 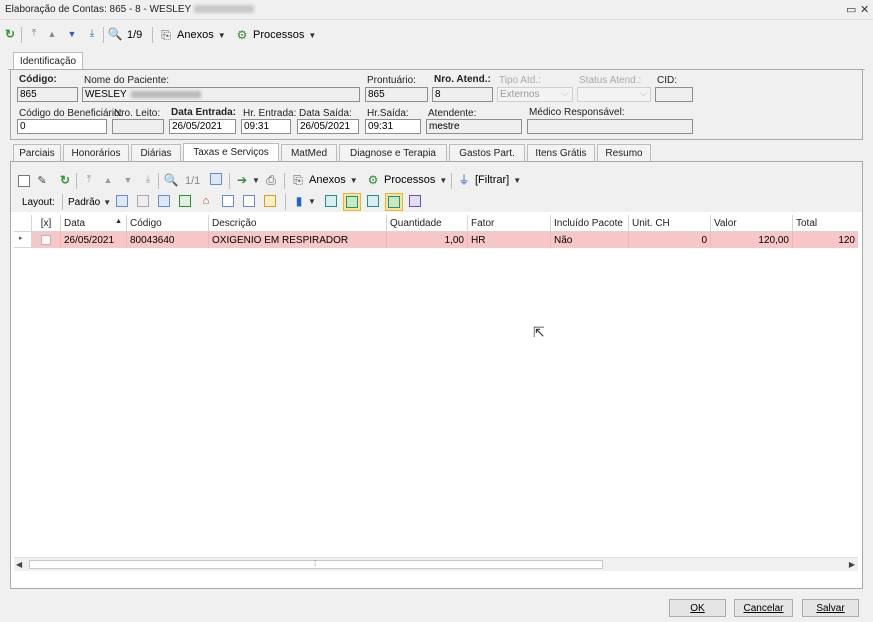 What do you see at coordinates (21, 35) in the screenshot?
I see `toolbar-separator` at bounding box center [21, 35].